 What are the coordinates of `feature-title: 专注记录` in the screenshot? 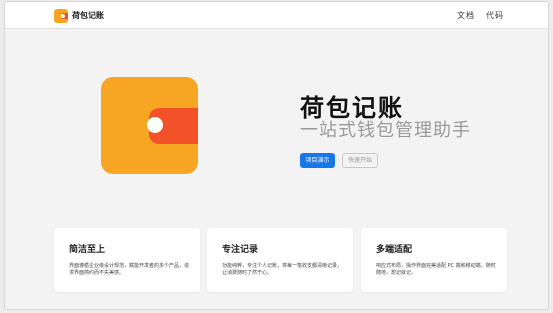 It's located at (240, 250).